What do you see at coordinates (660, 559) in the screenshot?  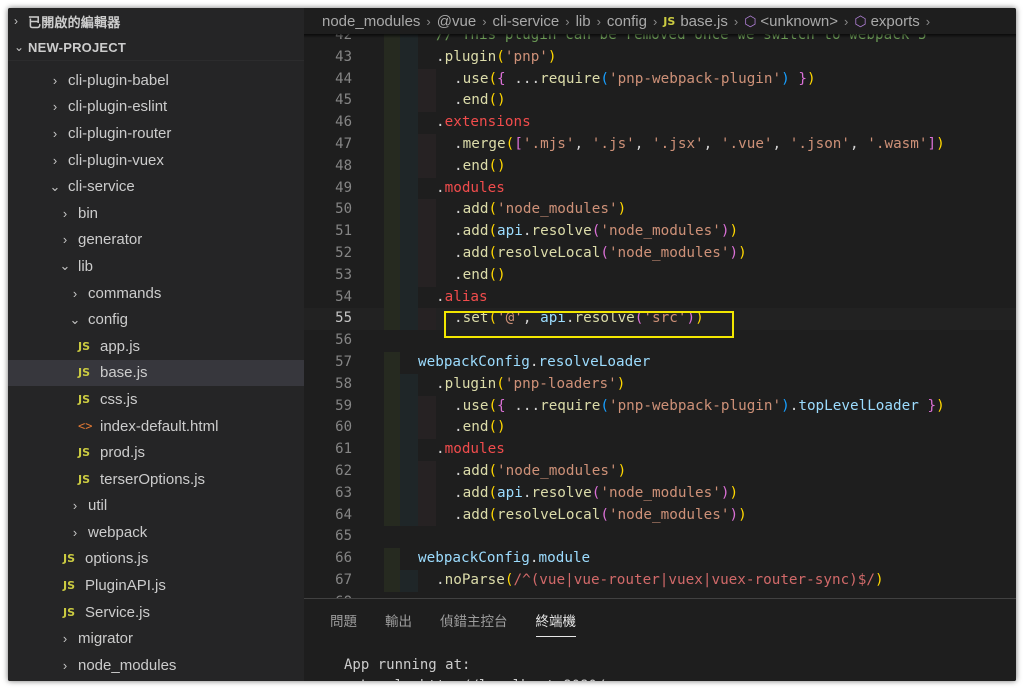 I see `code-line: 66 webpackConfig.module` at bounding box center [660, 559].